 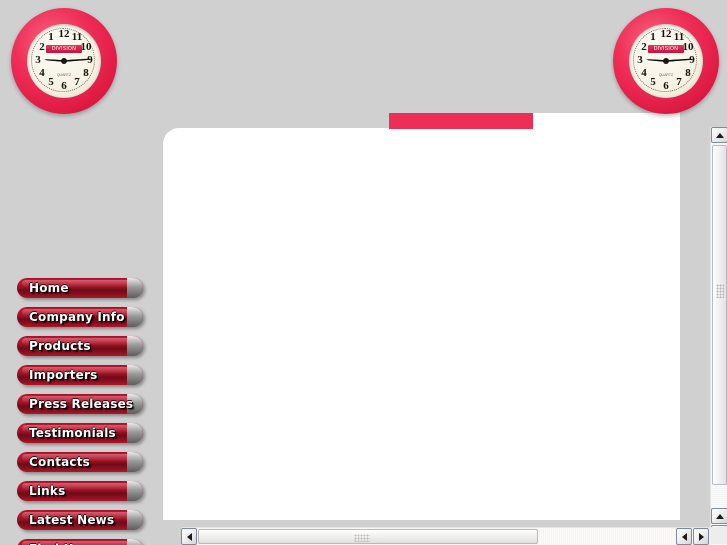 I want to click on sidebar-item-label: Links, so click(x=47, y=491).